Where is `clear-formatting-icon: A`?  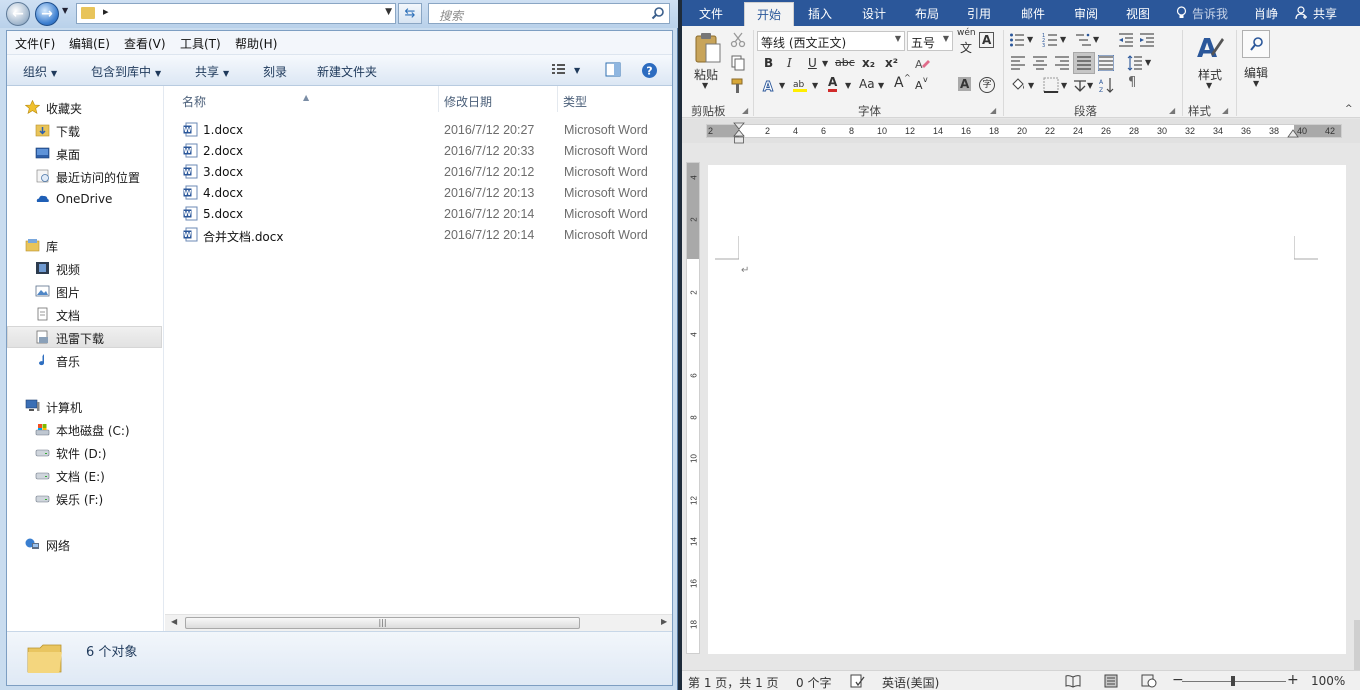 clear-formatting-icon: A is located at coordinates (922, 64).